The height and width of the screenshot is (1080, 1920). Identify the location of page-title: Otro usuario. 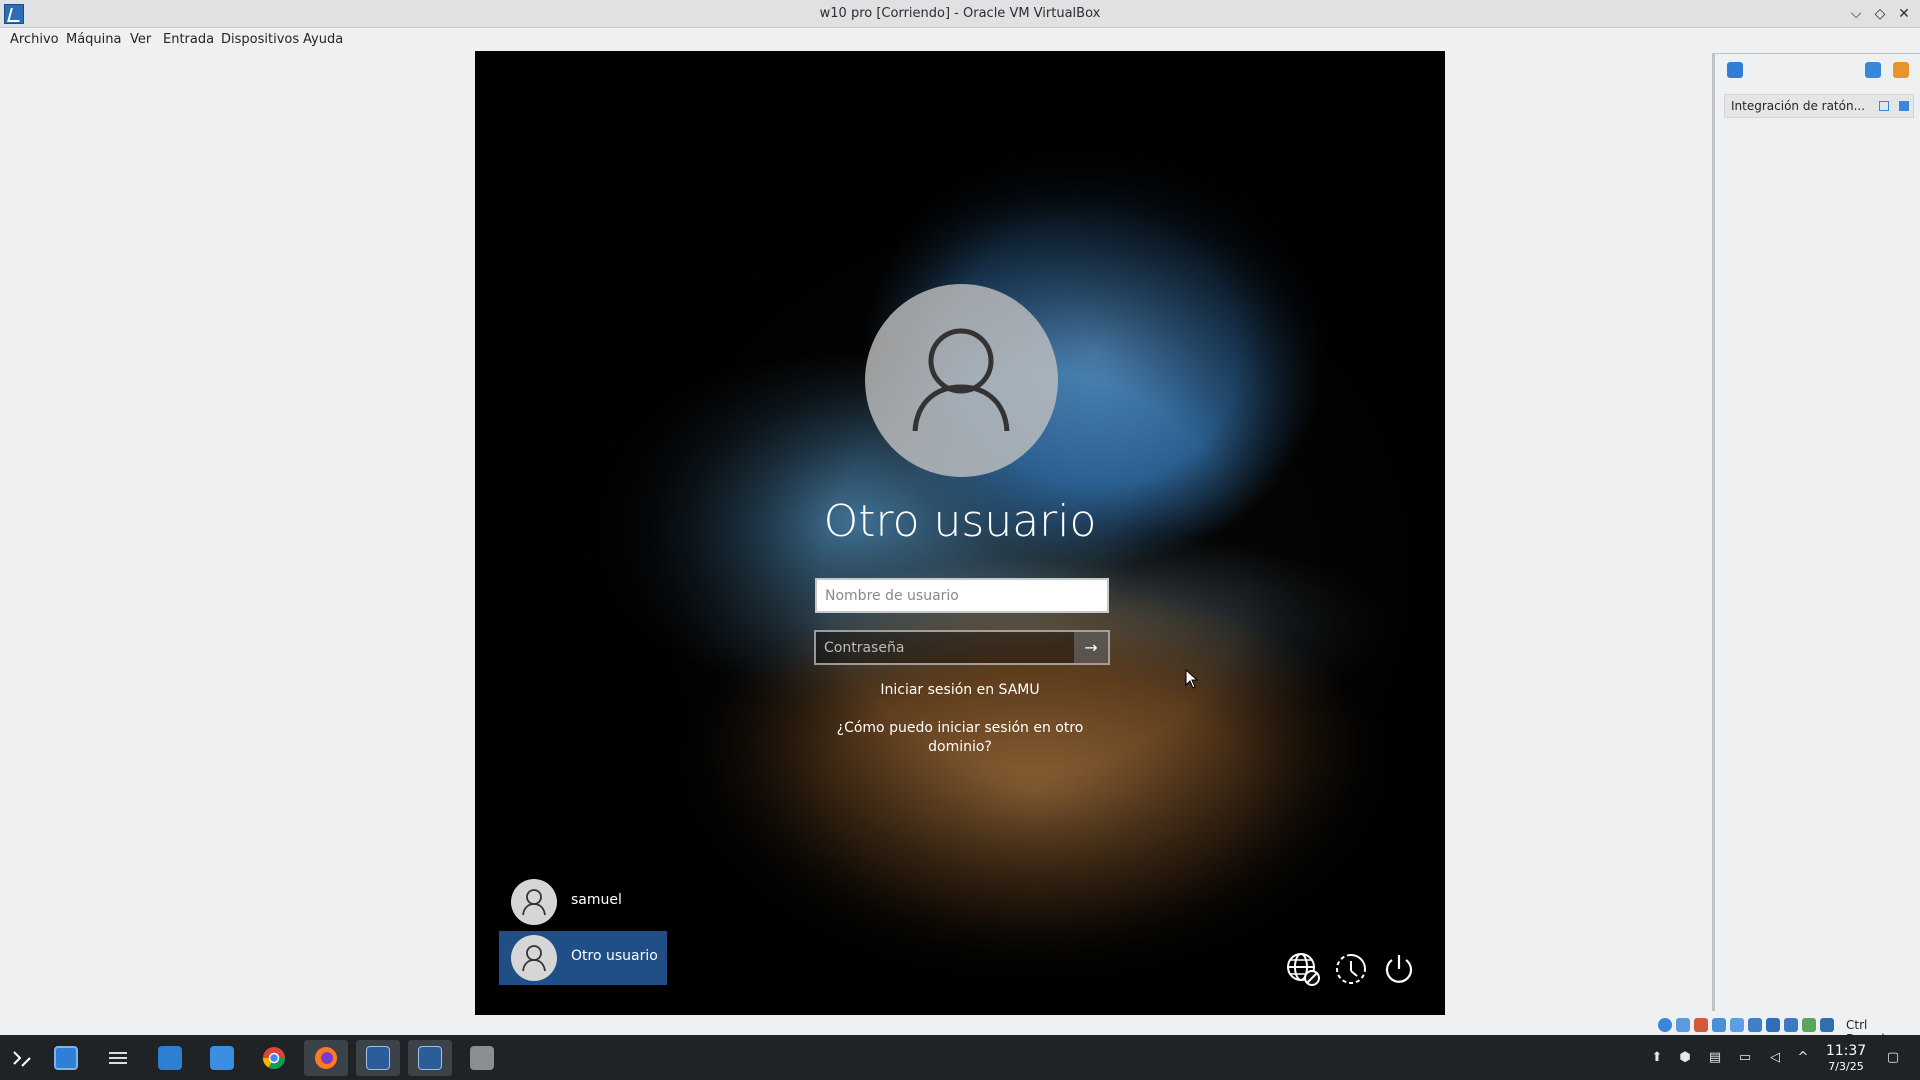
(960, 521).